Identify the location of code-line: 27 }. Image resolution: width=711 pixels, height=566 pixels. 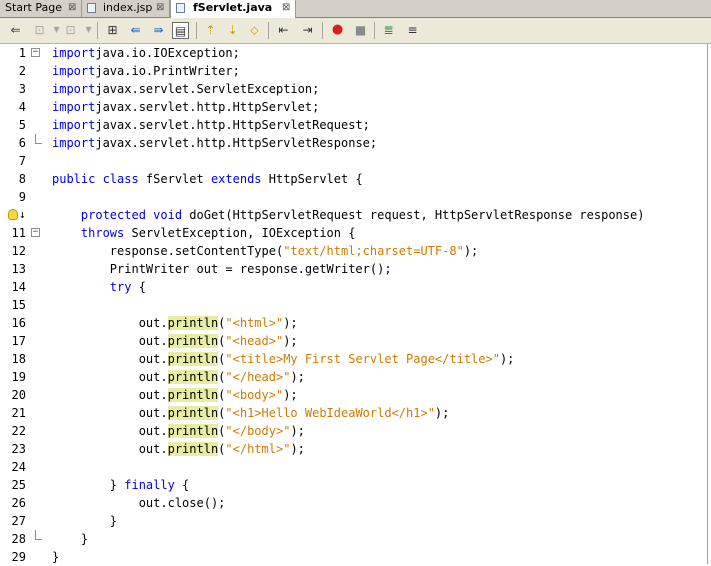
(355, 521).